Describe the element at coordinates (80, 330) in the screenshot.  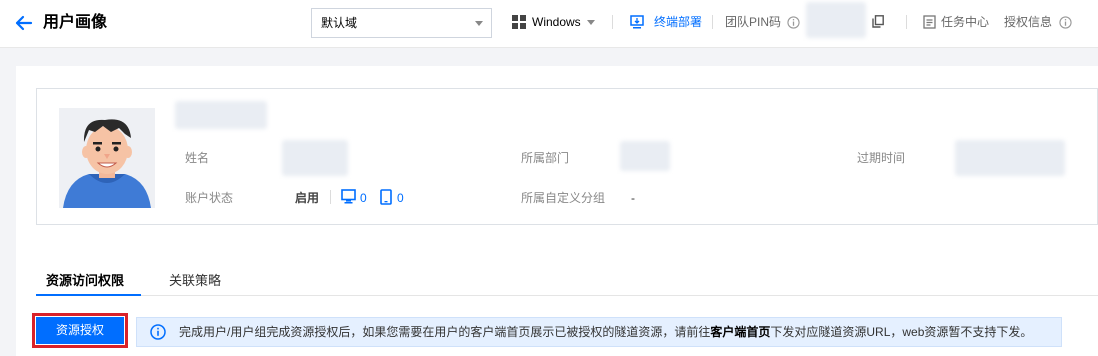
I see `resource-grant-button: 资源授权` at that location.